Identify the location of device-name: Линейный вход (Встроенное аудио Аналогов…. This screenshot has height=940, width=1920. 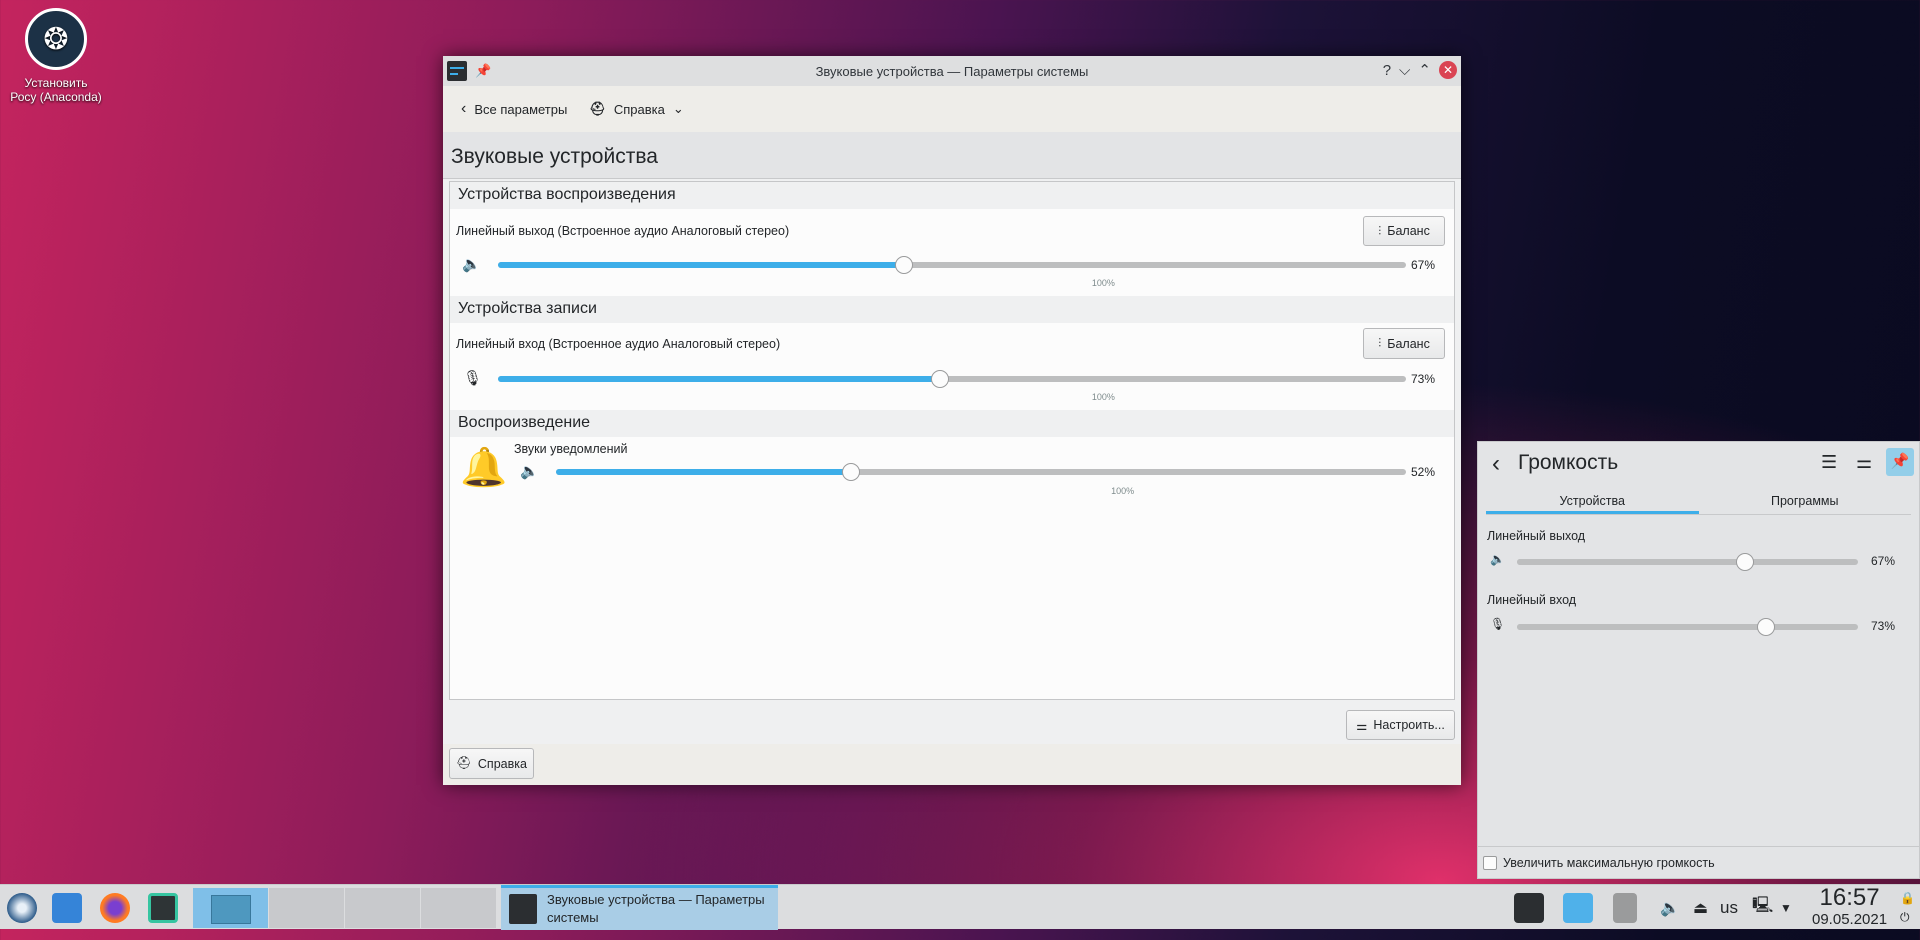
(618, 344).